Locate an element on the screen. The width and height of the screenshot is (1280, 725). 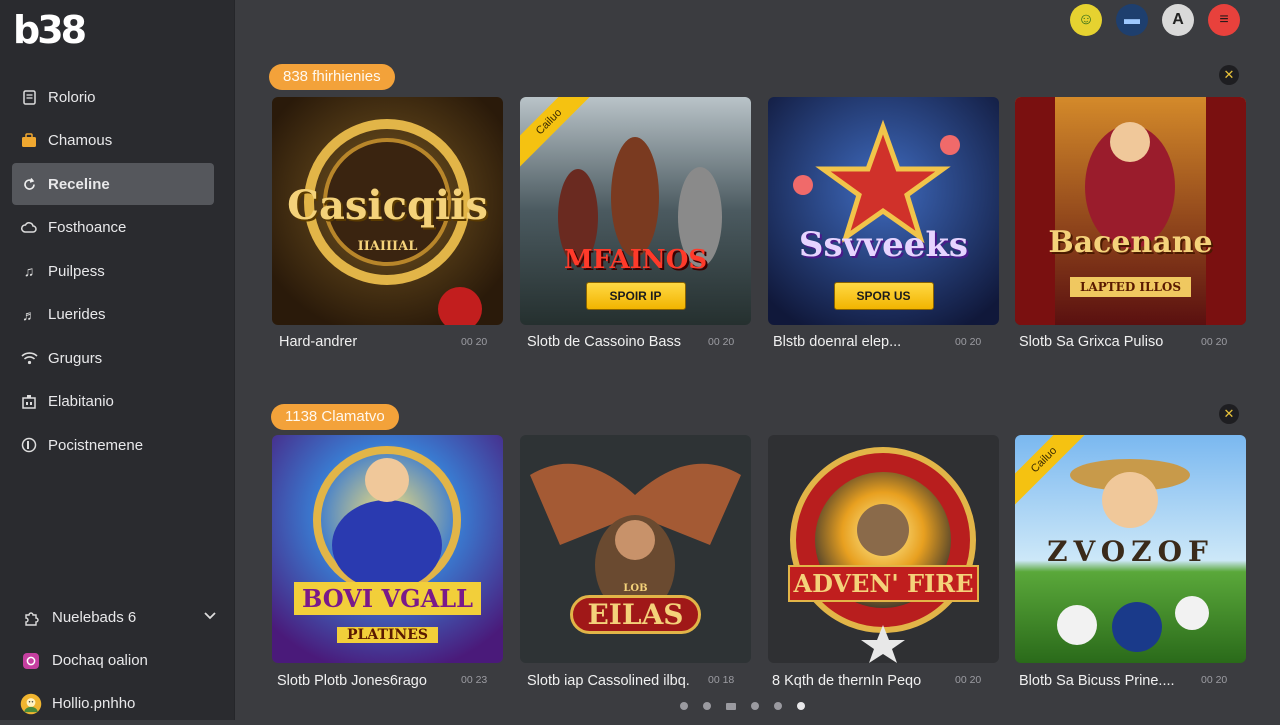
building-icon is located at coordinates (29, 402).